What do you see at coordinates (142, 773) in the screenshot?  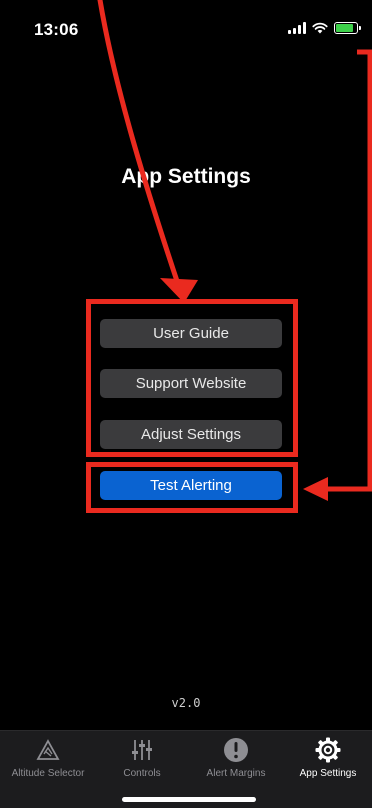 I see `tab-label: Controls` at bounding box center [142, 773].